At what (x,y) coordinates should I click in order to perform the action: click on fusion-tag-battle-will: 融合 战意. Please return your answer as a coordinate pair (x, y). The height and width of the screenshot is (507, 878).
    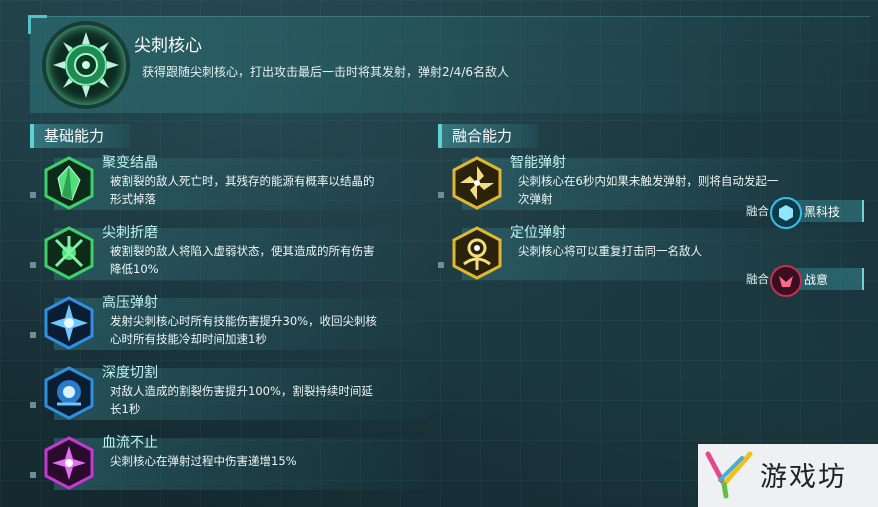
    Looking at the image, I should click on (805, 281).